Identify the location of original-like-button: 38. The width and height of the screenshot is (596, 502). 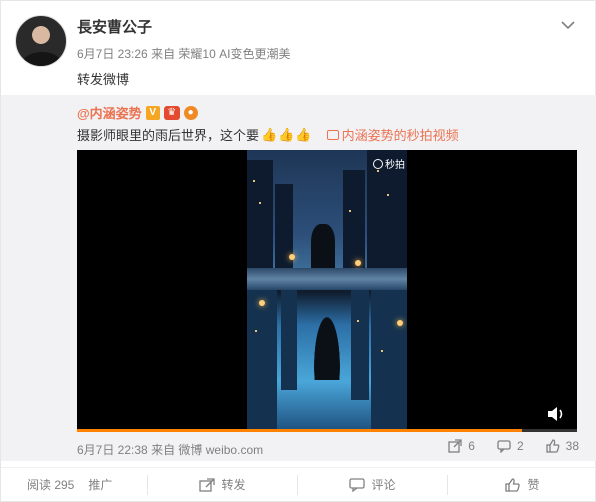
(562, 446).